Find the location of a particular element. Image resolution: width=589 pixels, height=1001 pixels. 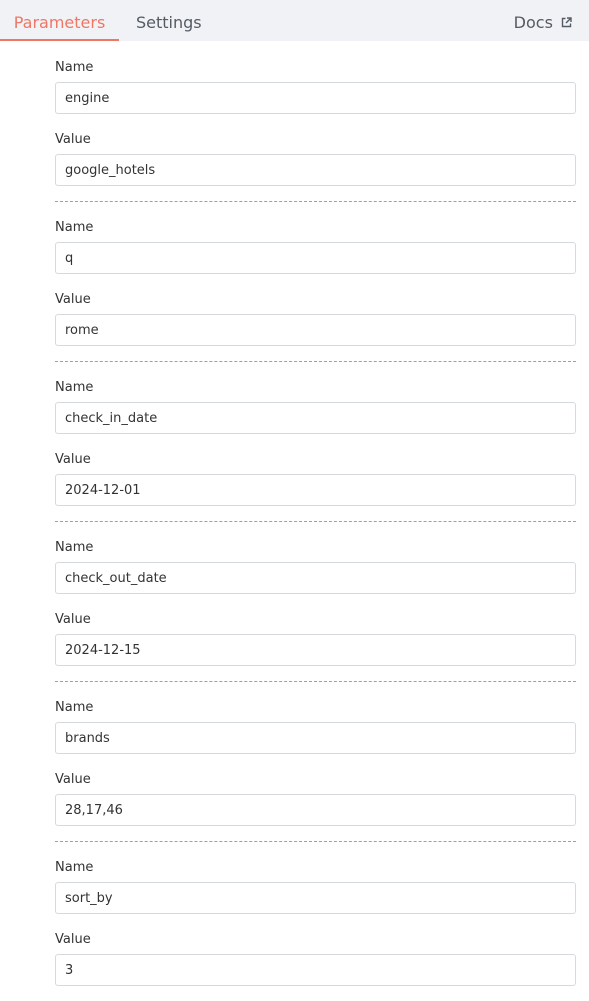

tab-bar: Parameters Settings Docs is located at coordinates (294, 20).